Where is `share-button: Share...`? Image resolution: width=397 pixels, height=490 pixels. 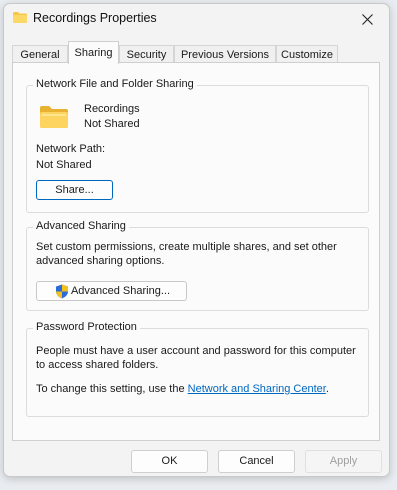
share-button: Share... is located at coordinates (74, 190).